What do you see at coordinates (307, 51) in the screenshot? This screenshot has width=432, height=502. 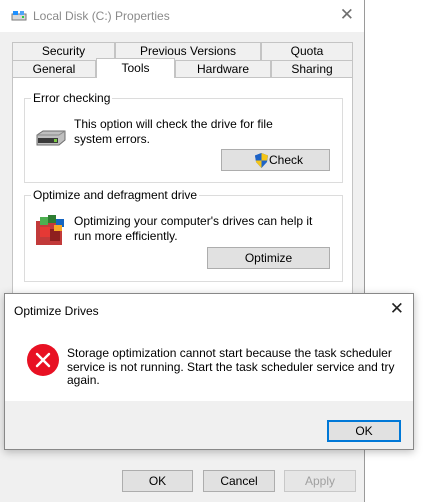 I see `tab-quota: Quota` at bounding box center [307, 51].